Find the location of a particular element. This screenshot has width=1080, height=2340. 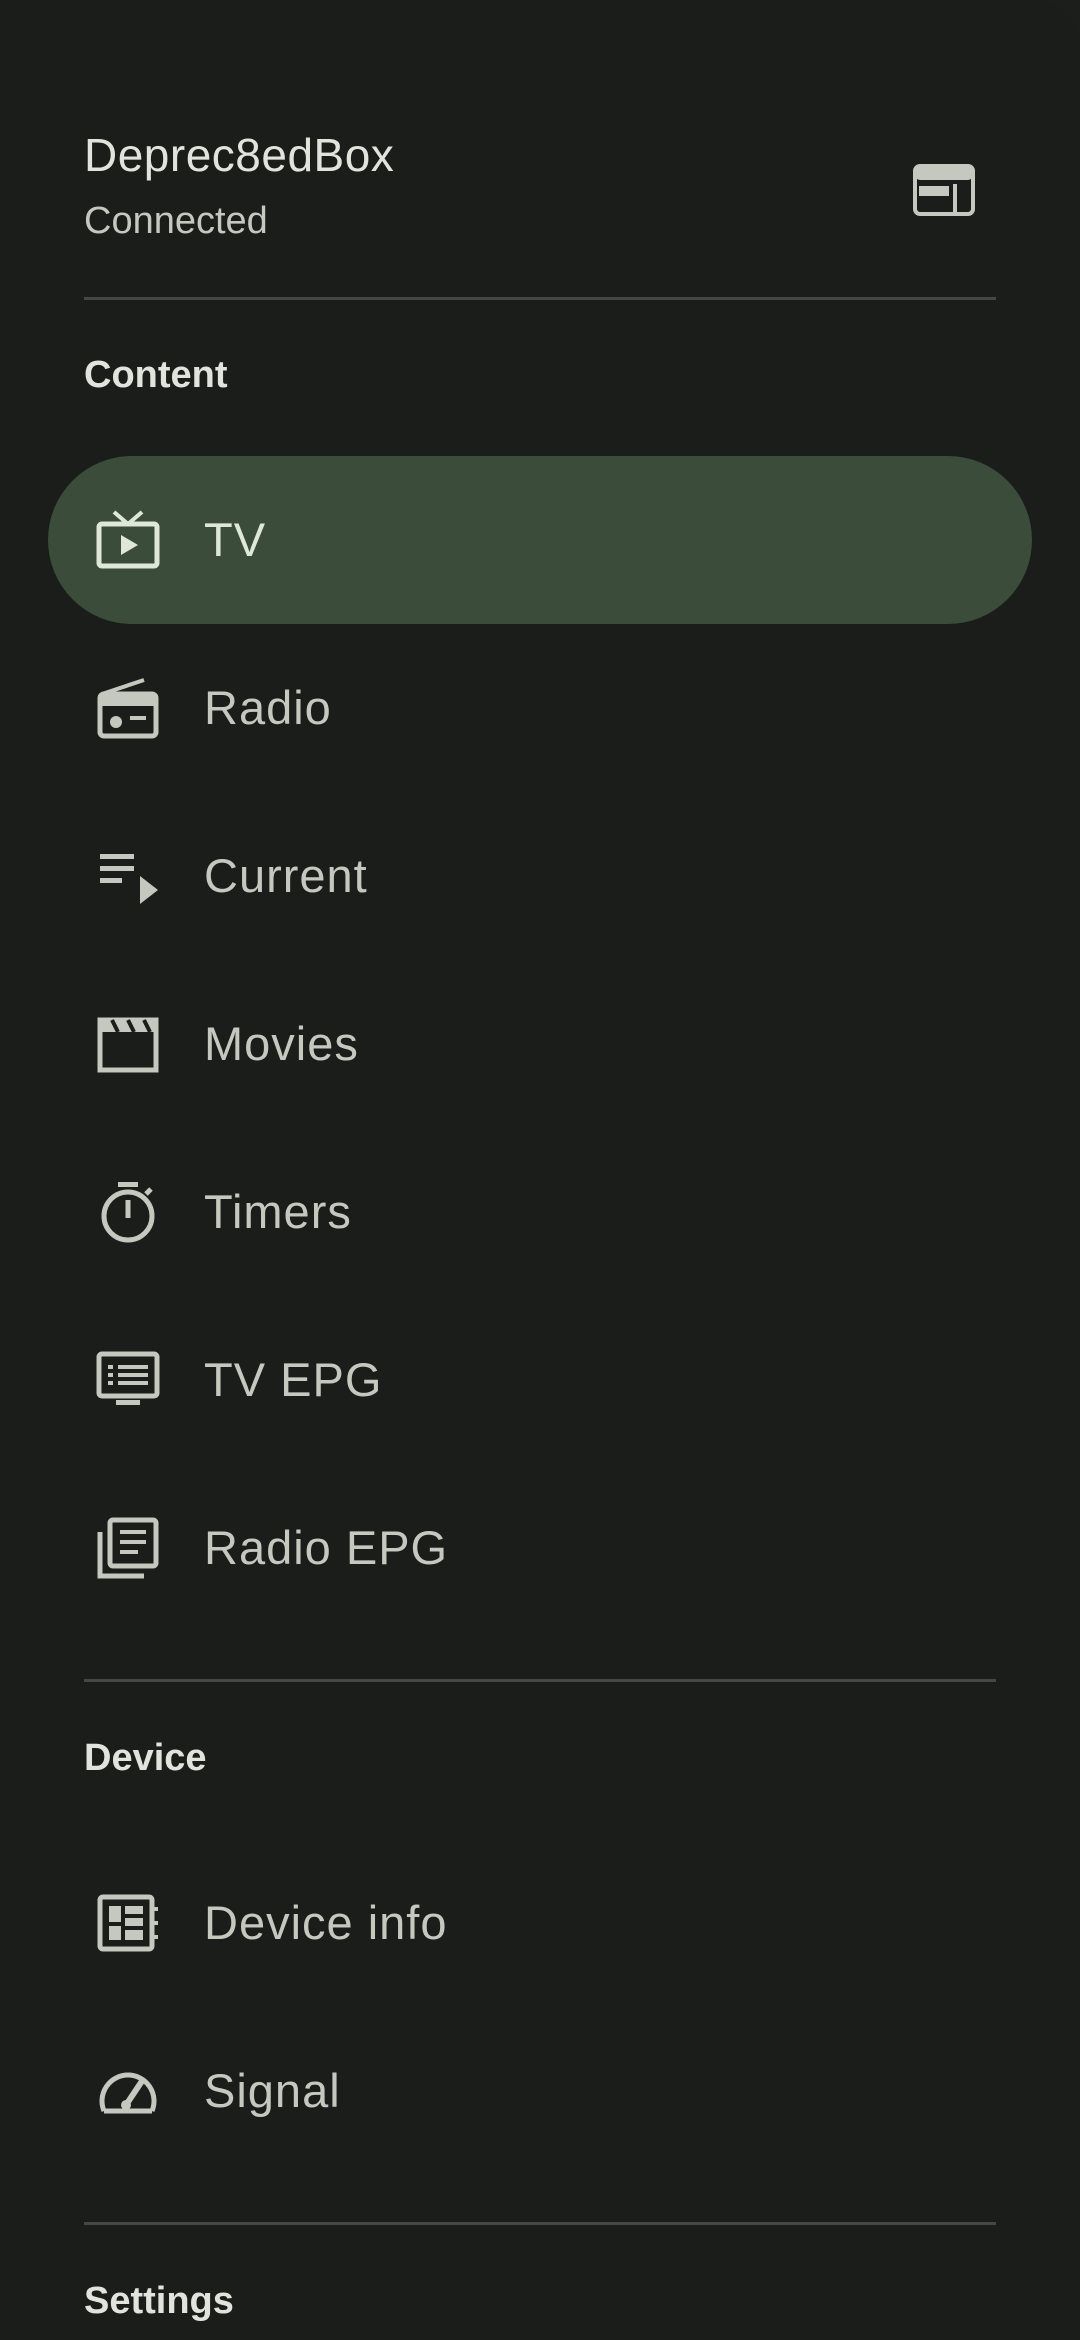

playlist-play-icon is located at coordinates (129, 879).